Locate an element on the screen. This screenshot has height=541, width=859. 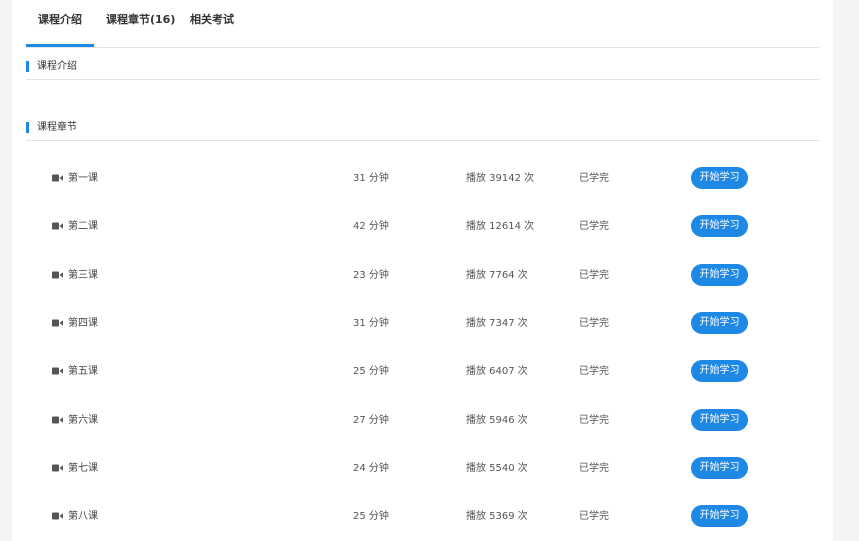
section-header-chapters: 课程章节 is located at coordinates (423, 130).